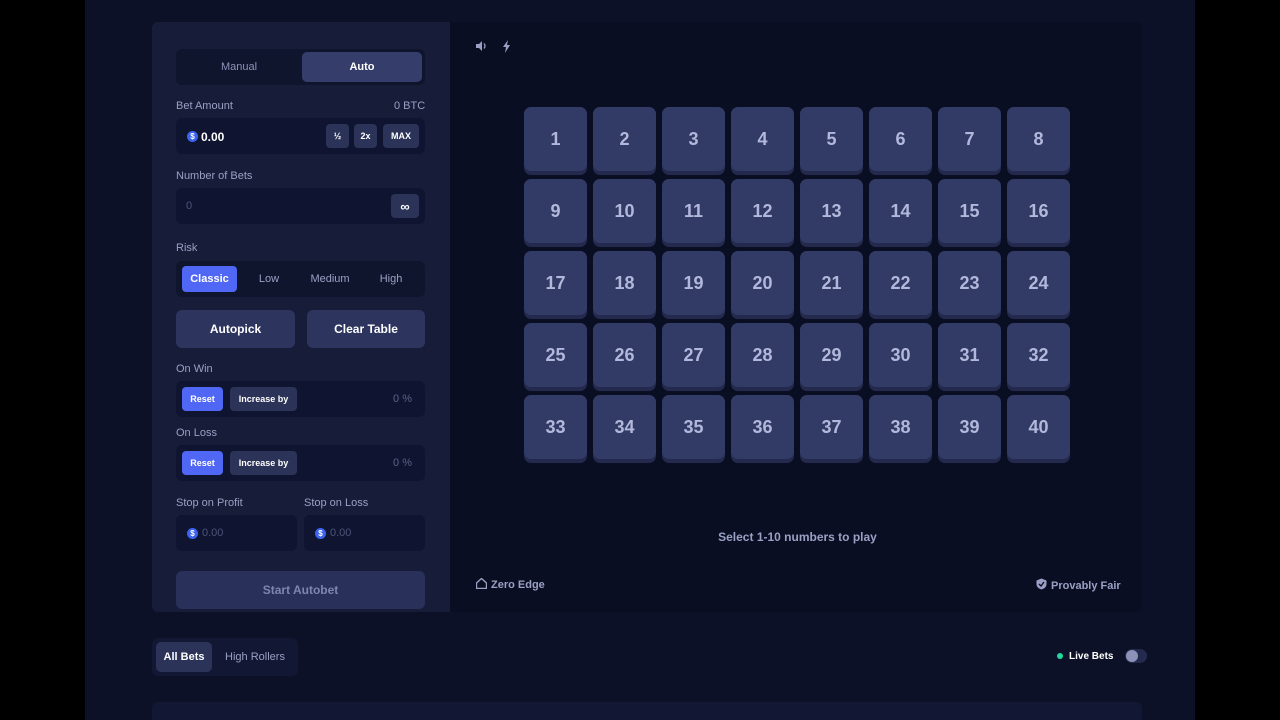  What do you see at coordinates (187, 248) in the screenshot?
I see `risk-label: Risk` at bounding box center [187, 248].